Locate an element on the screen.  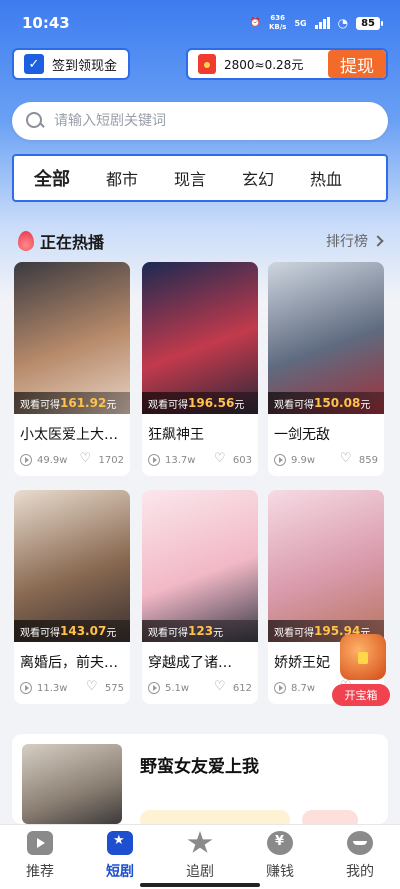
drama-poster: 观看可得 143.07 元 is located at coordinates (72, 566).